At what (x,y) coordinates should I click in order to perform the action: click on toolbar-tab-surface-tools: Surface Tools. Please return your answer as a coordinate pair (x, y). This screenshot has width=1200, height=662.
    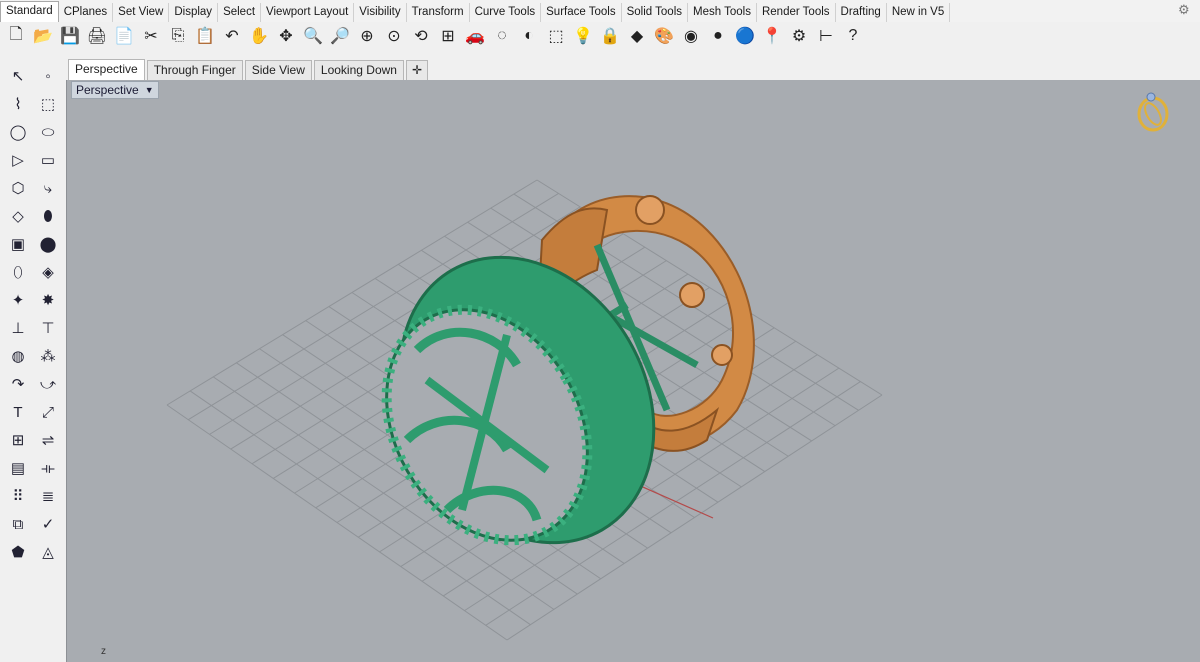
    Looking at the image, I should click on (581, 12).